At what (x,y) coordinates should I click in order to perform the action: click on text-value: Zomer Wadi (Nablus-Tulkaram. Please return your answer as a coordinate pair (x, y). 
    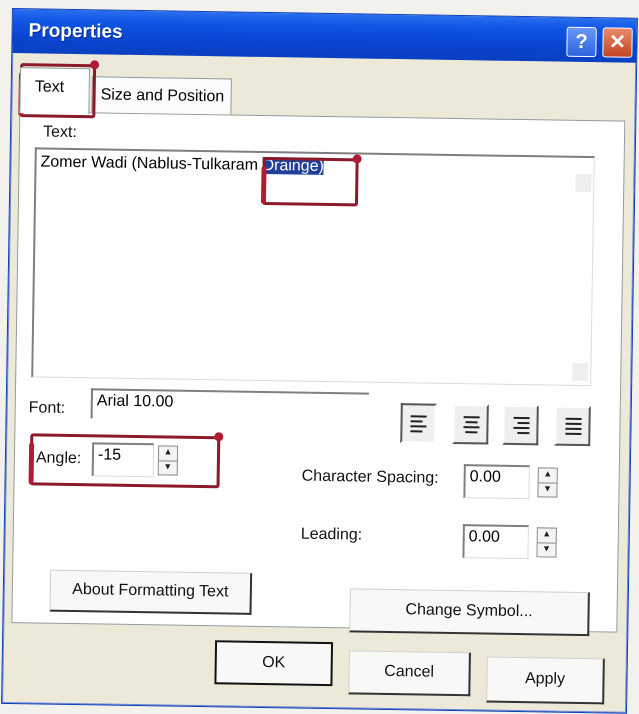
    Looking at the image, I should click on (151, 163).